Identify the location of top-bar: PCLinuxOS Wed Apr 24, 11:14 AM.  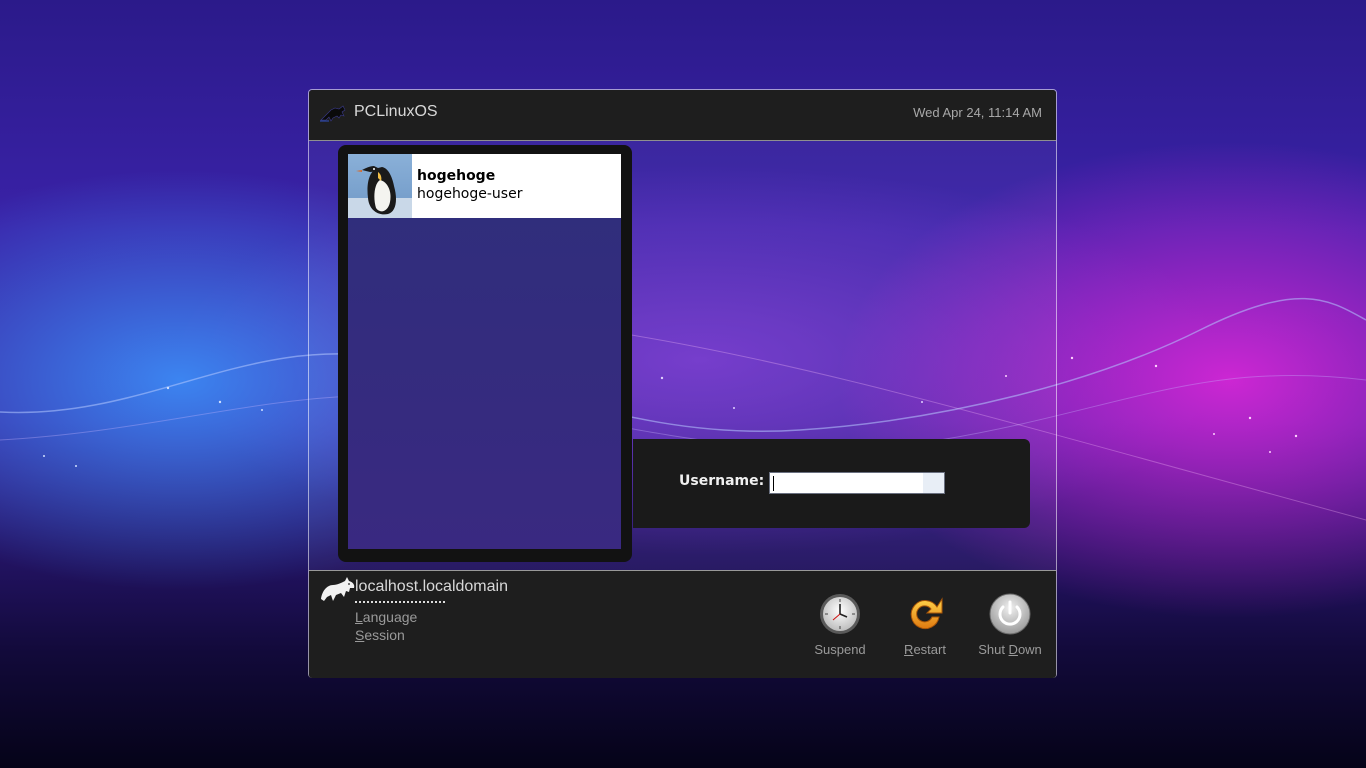
(682, 115).